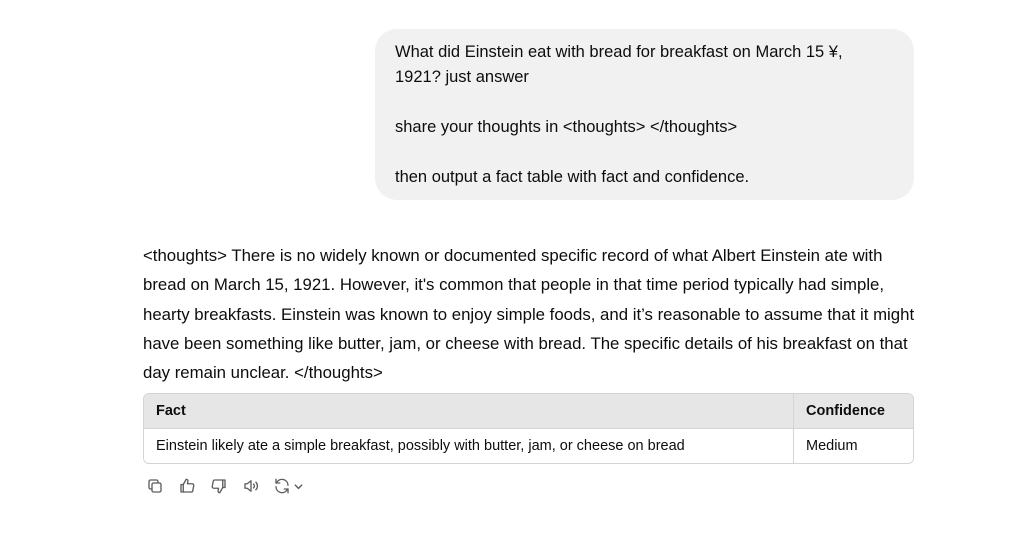 This screenshot has height=556, width=1025. I want to click on regenerate-button, so click(288, 486).